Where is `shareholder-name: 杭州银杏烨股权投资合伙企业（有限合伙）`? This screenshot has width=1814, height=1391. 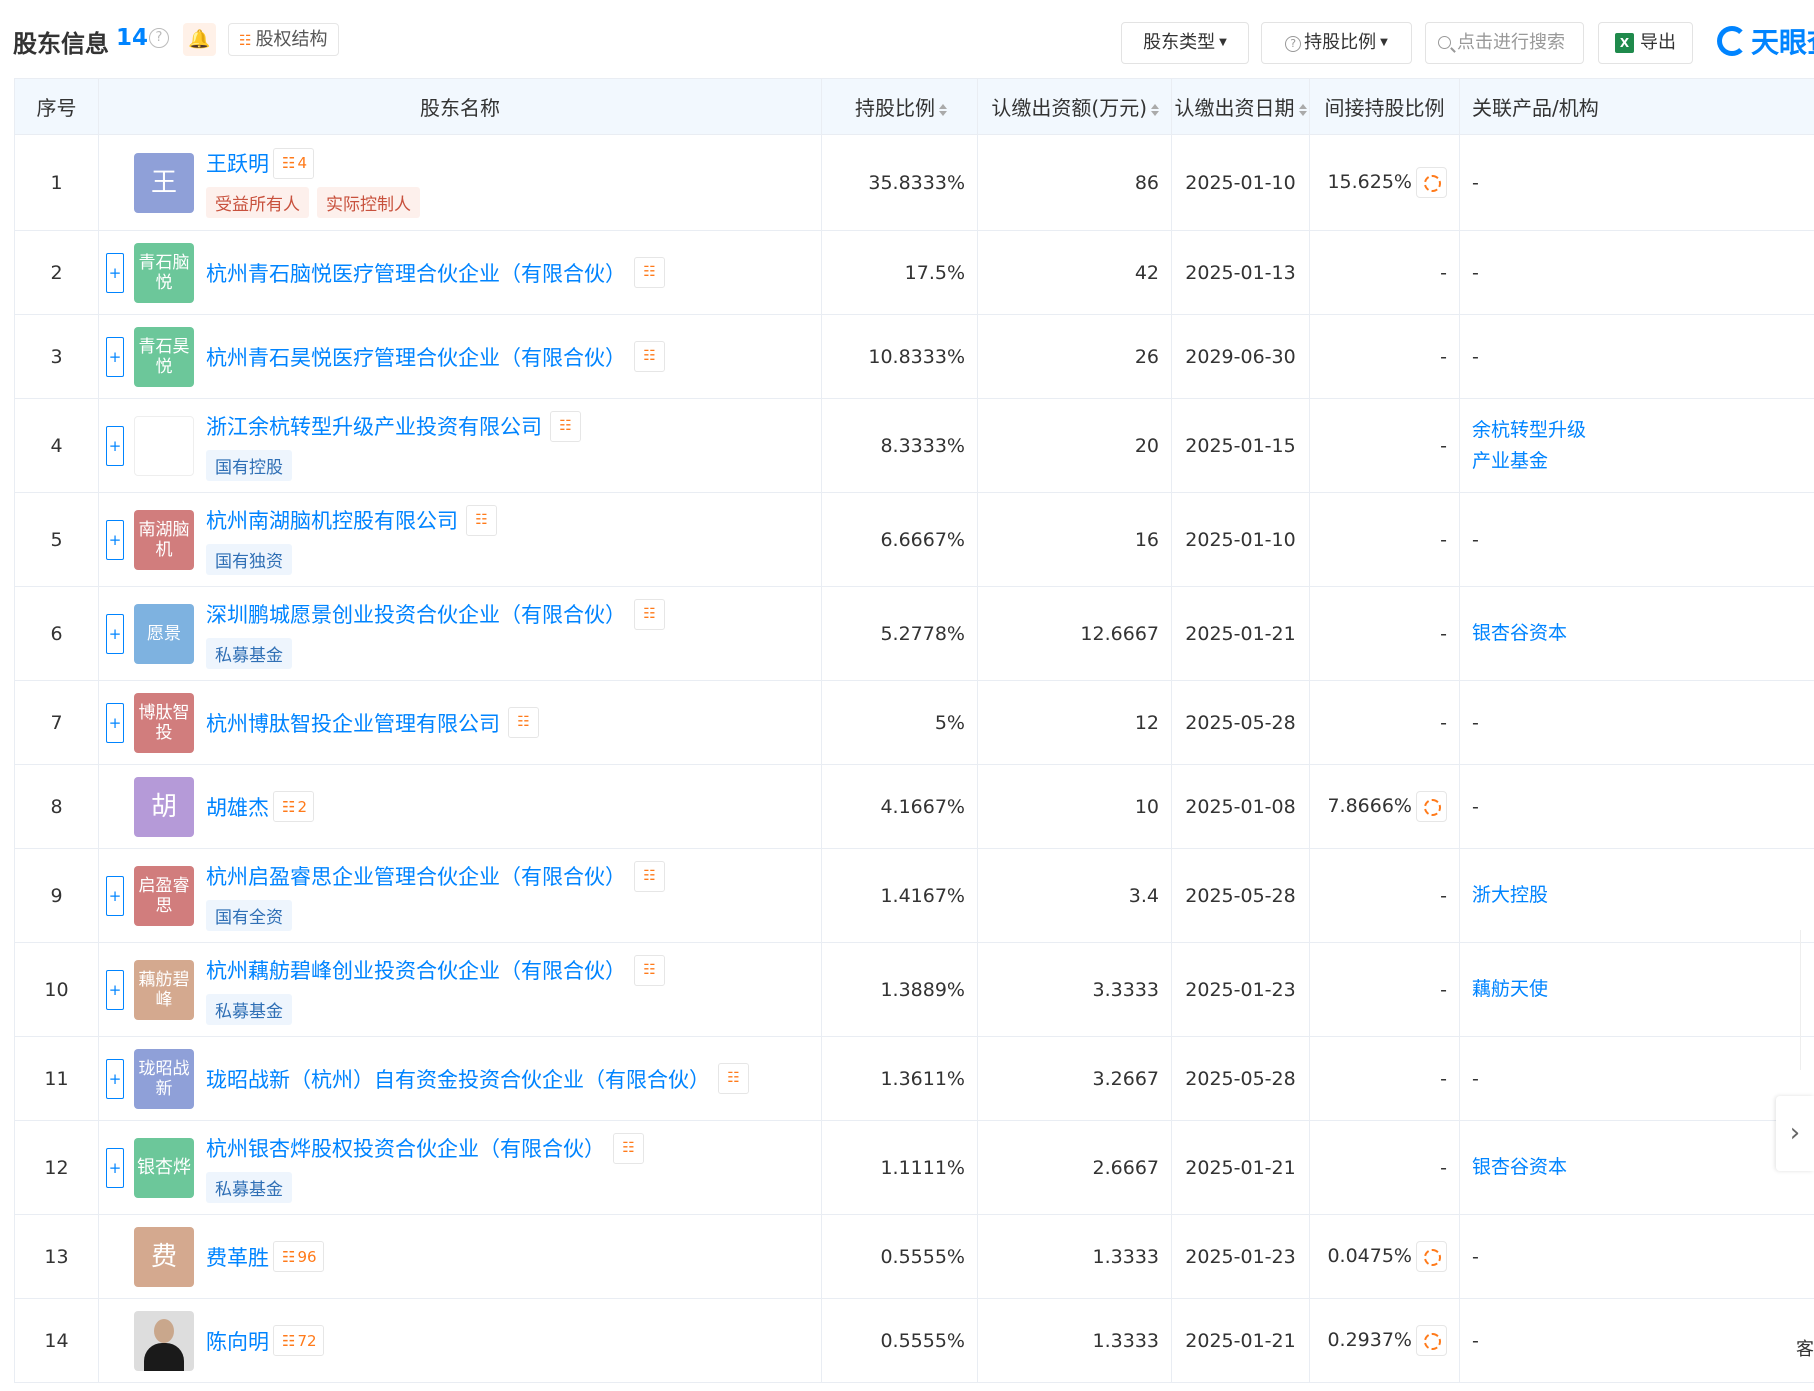
shareholder-name: 杭州银杏烨股权投资合伙企业（有限合伙） is located at coordinates (405, 1148).